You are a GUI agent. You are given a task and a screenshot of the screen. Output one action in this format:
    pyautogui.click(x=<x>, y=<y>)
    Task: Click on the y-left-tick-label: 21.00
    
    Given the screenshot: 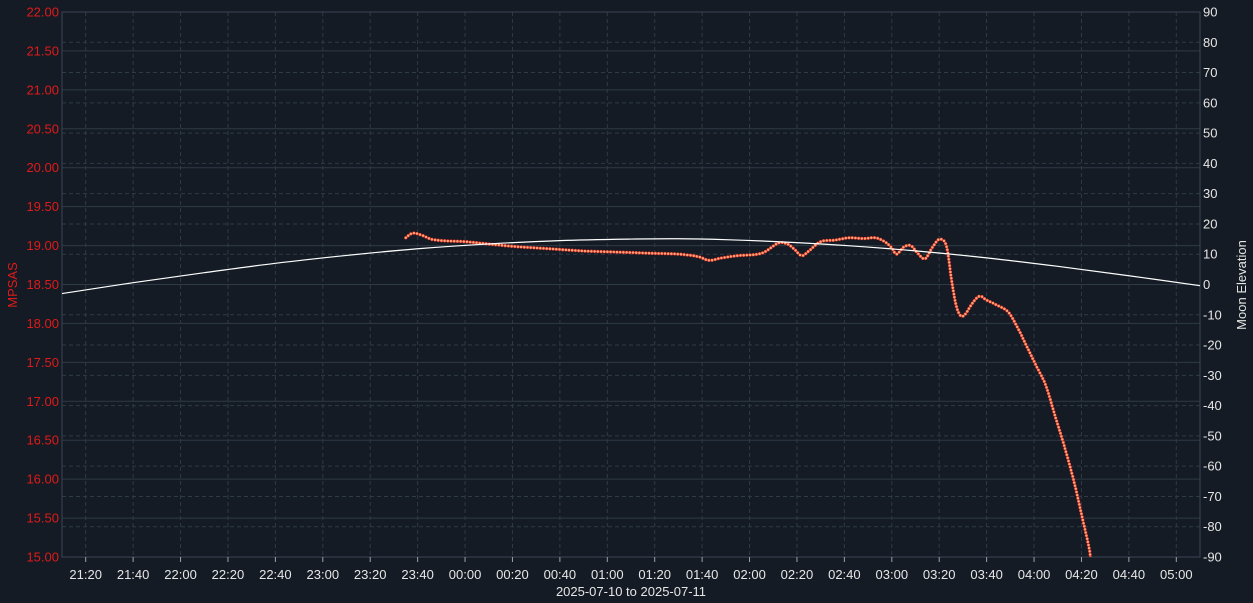 What is the action you would take?
    pyautogui.click(x=42, y=89)
    